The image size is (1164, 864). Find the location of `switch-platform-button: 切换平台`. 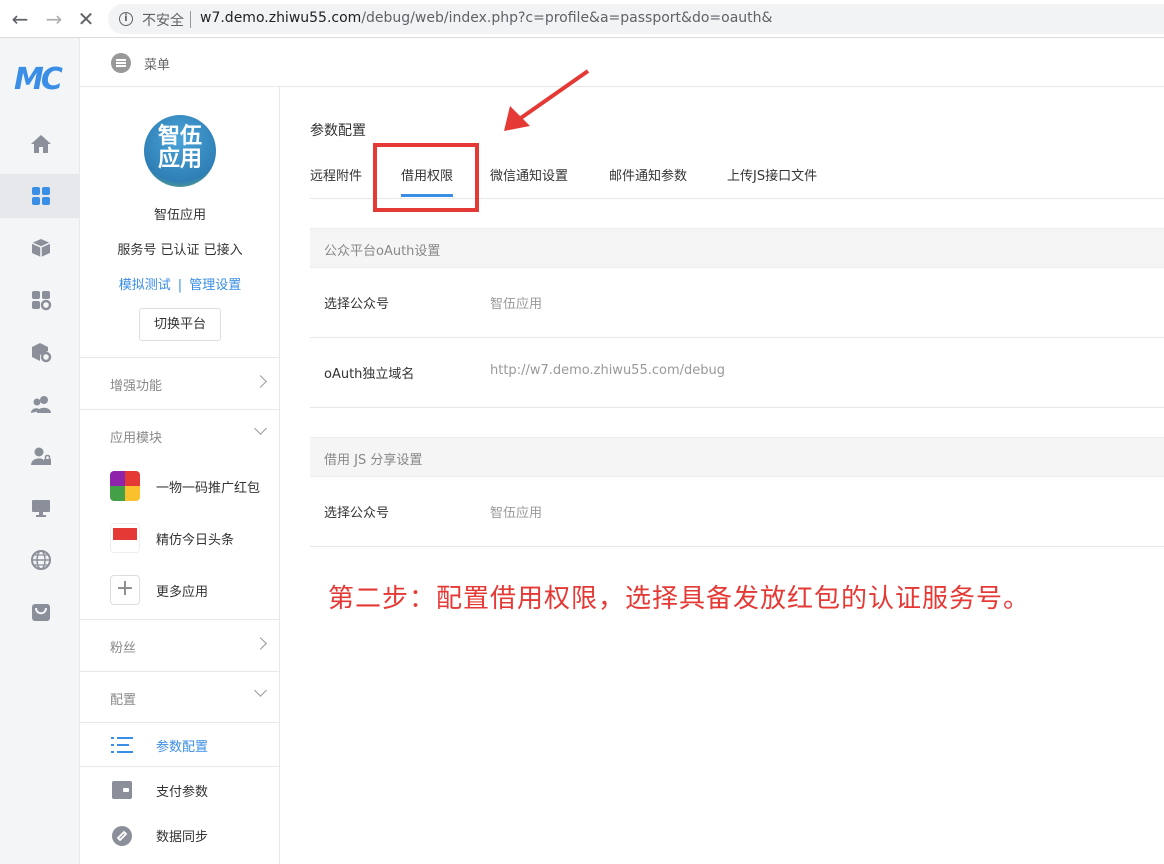

switch-platform-button: 切换平台 is located at coordinates (180, 324).